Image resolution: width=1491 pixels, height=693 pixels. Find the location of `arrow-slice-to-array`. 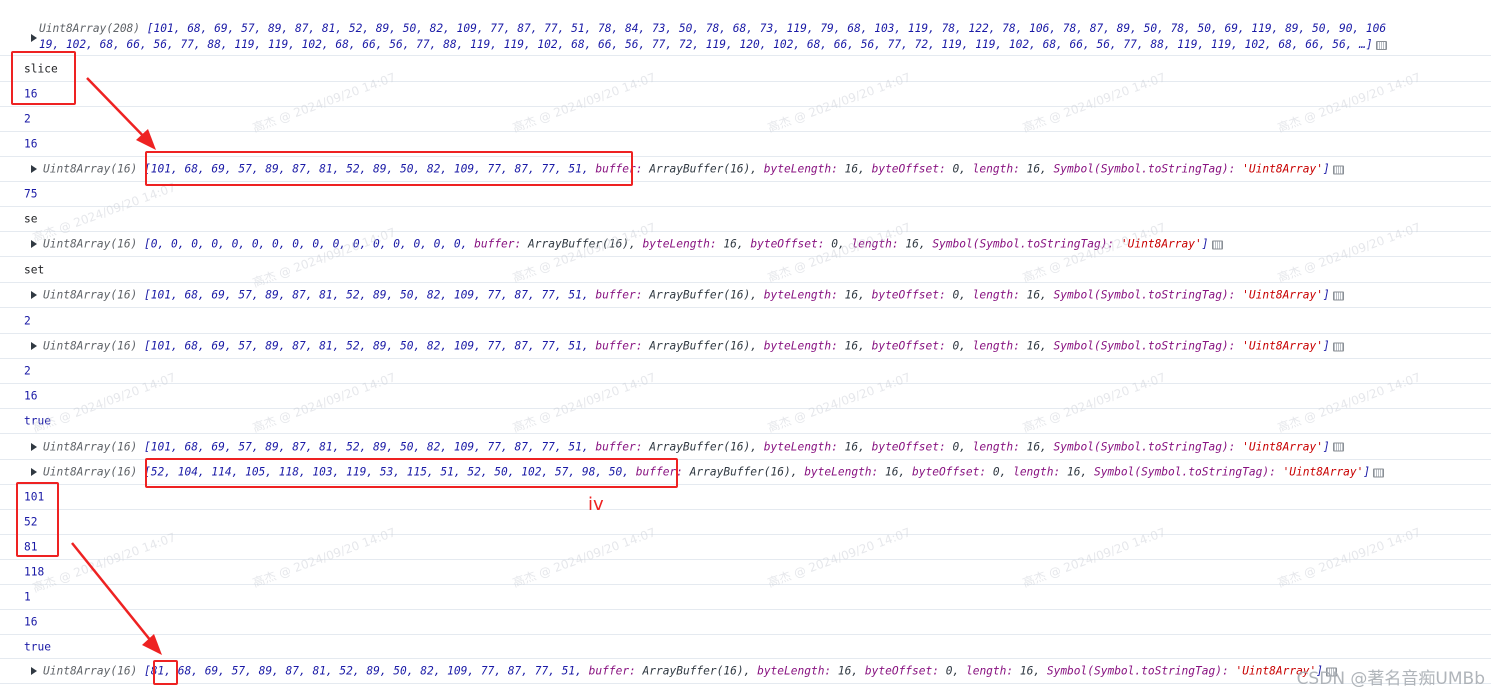

arrow-slice-to-array is located at coordinates (121, 113).